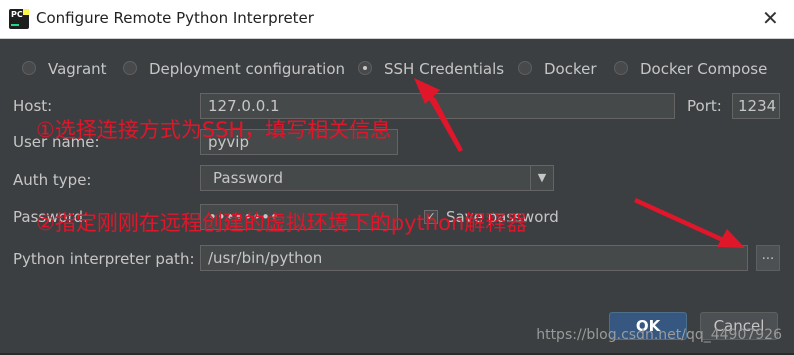 This screenshot has width=794, height=355. I want to click on arrow-to-ssh-icon, so click(438, 115).